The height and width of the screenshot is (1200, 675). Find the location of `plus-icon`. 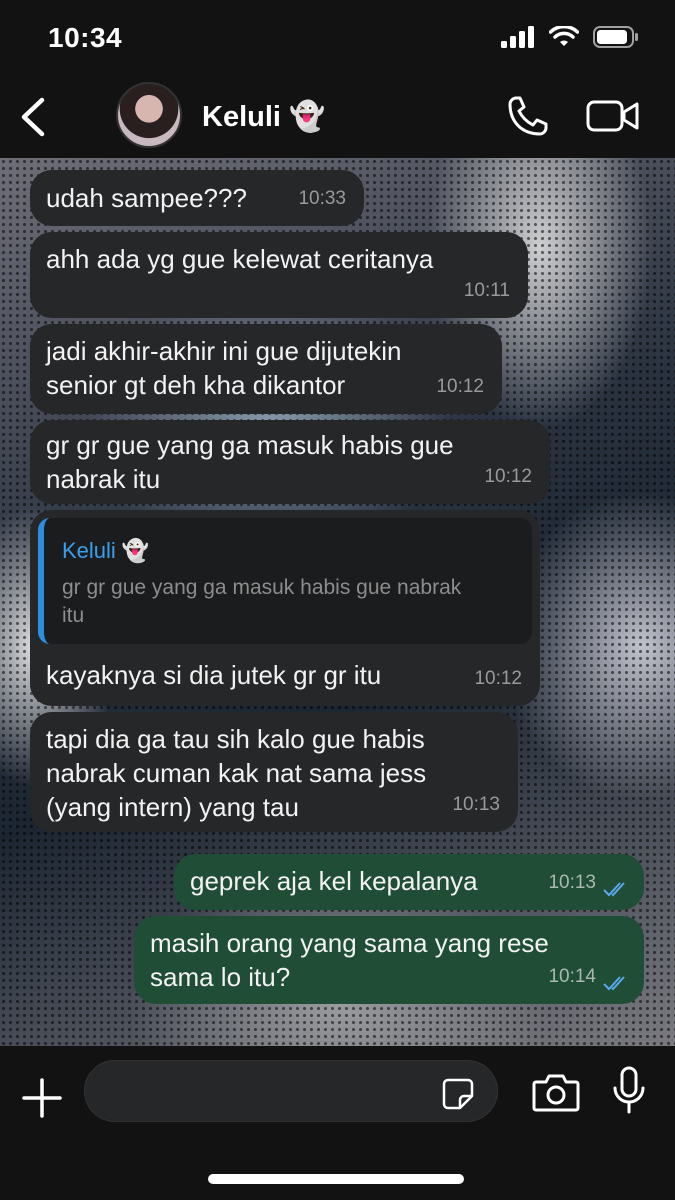

plus-icon is located at coordinates (42, 1098).